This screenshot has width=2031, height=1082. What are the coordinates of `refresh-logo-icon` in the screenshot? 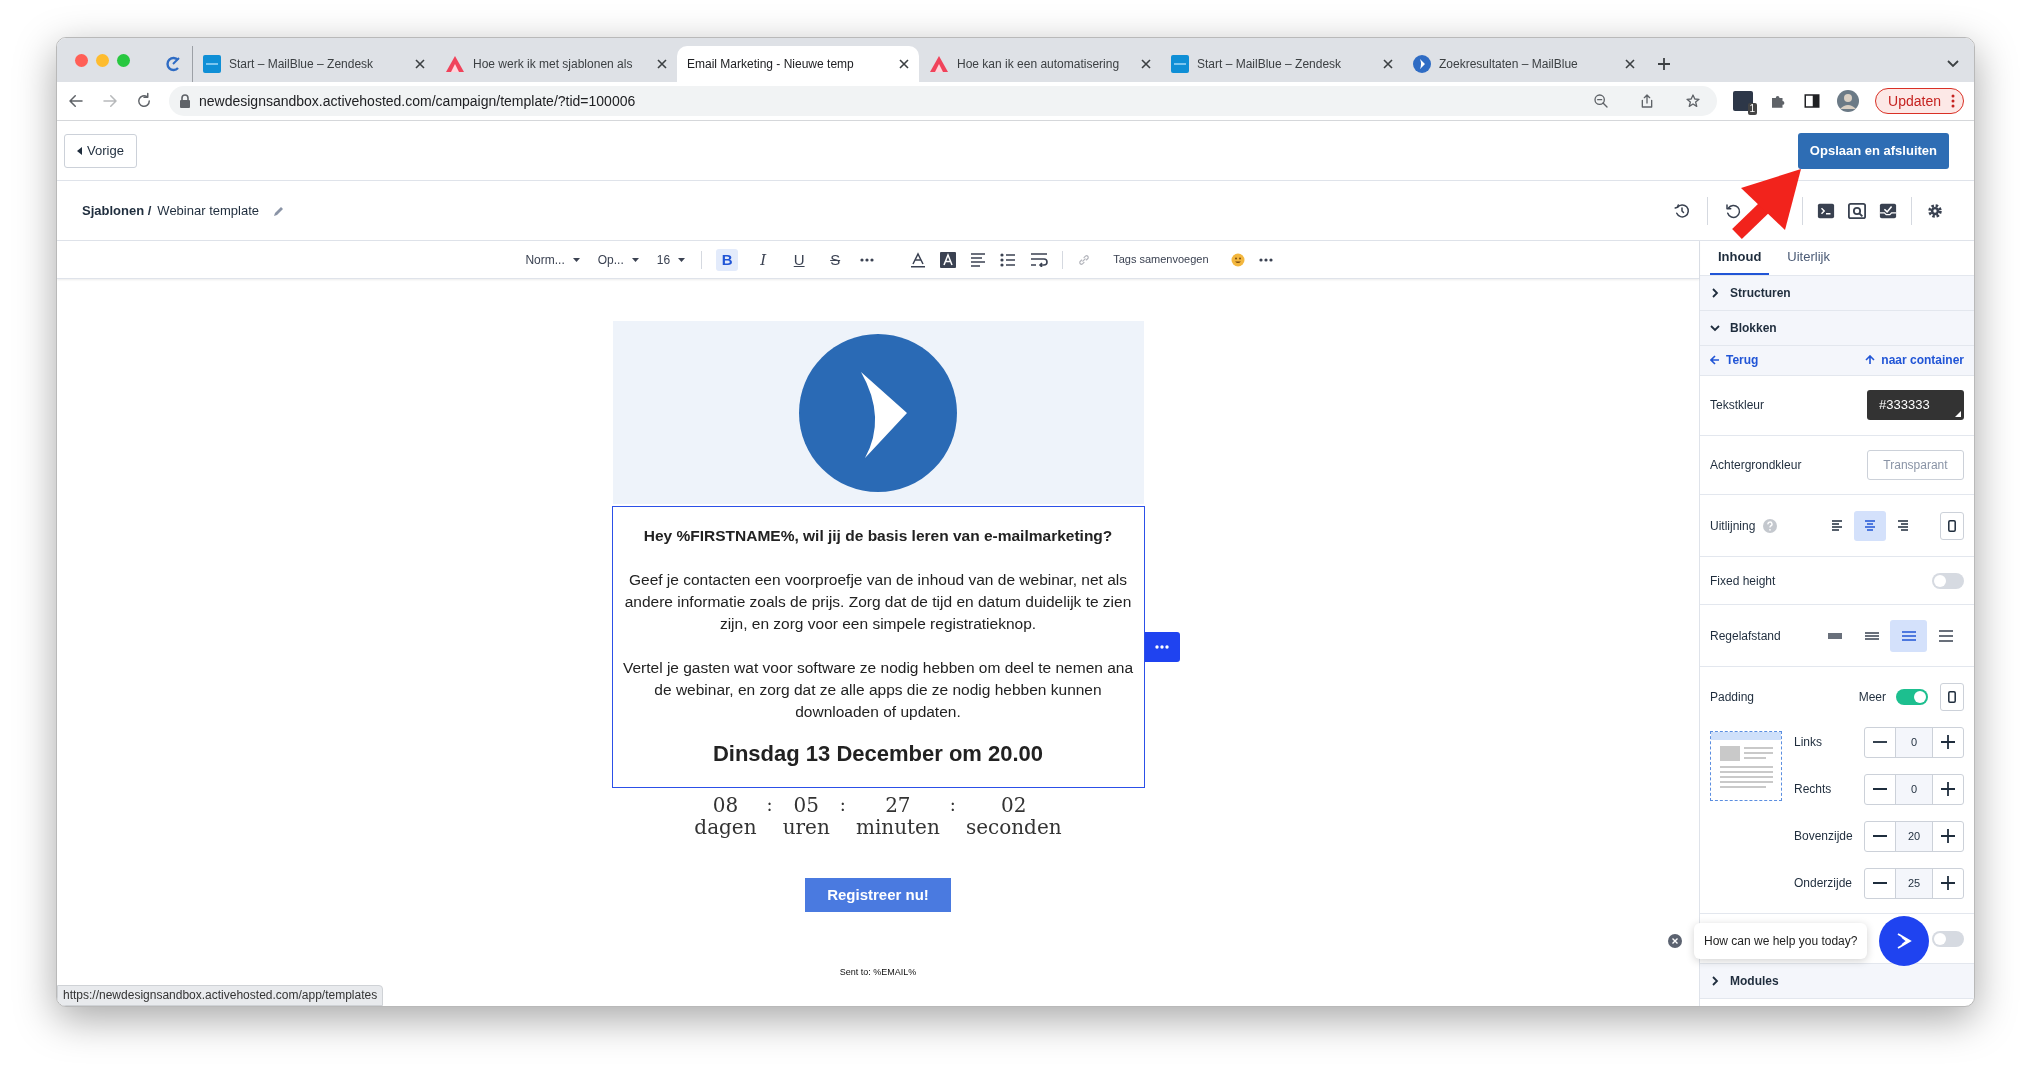 It's located at (173, 64).